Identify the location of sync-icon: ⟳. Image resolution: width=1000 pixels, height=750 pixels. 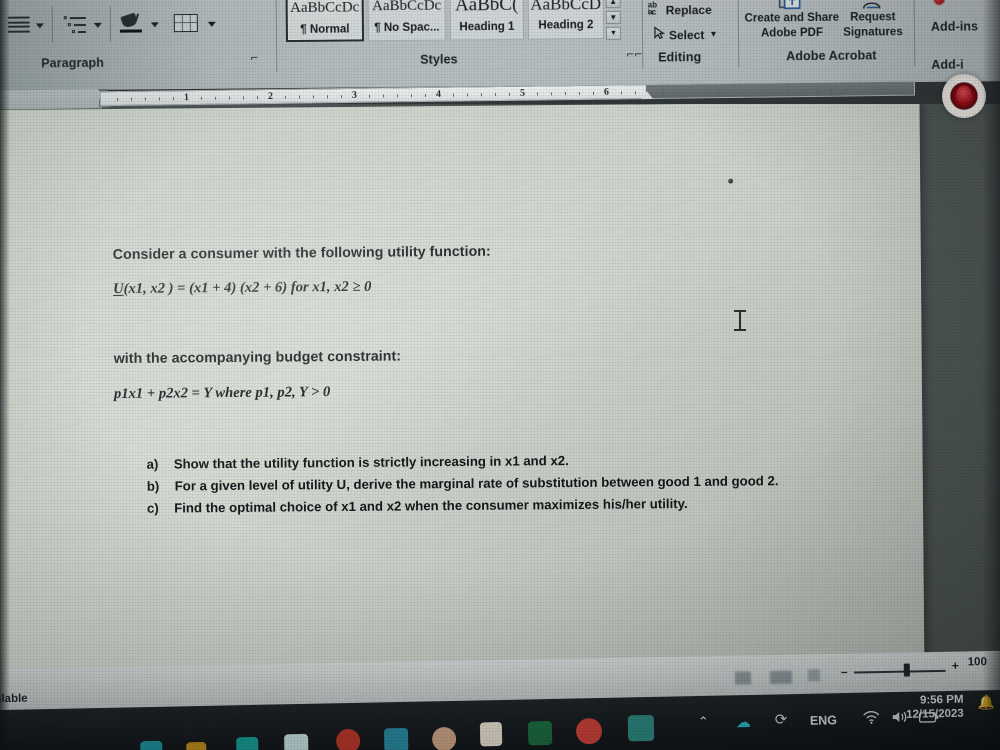
(781, 719).